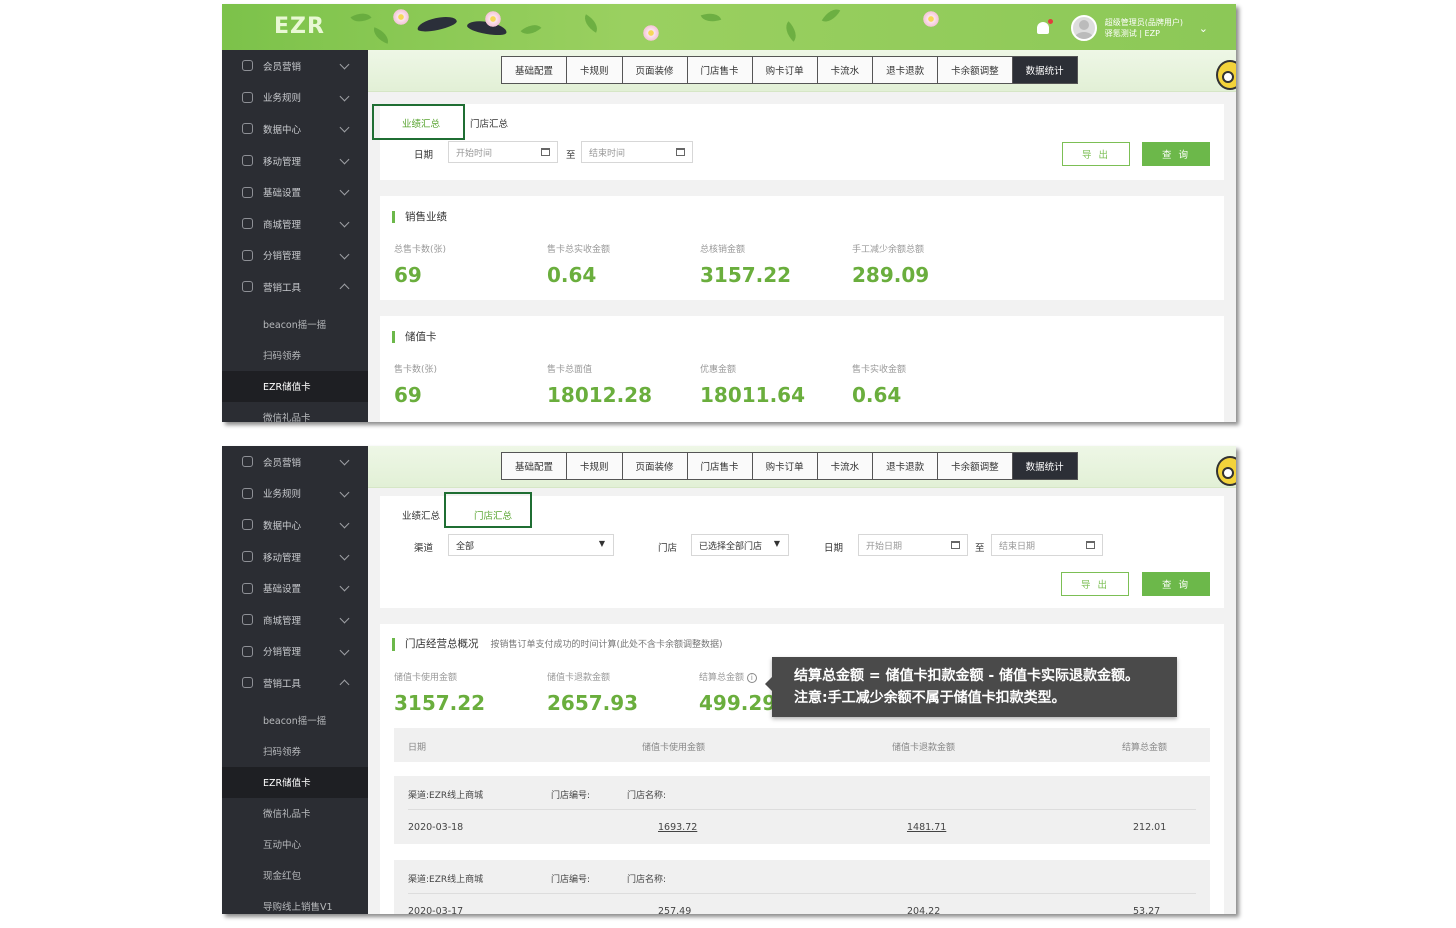 The height and width of the screenshot is (928, 1456). I want to click on filter-panel: 业绩汇总 门店汇总 日期 开始时间 至 结束时间 导 出 查 询, so click(802, 142).